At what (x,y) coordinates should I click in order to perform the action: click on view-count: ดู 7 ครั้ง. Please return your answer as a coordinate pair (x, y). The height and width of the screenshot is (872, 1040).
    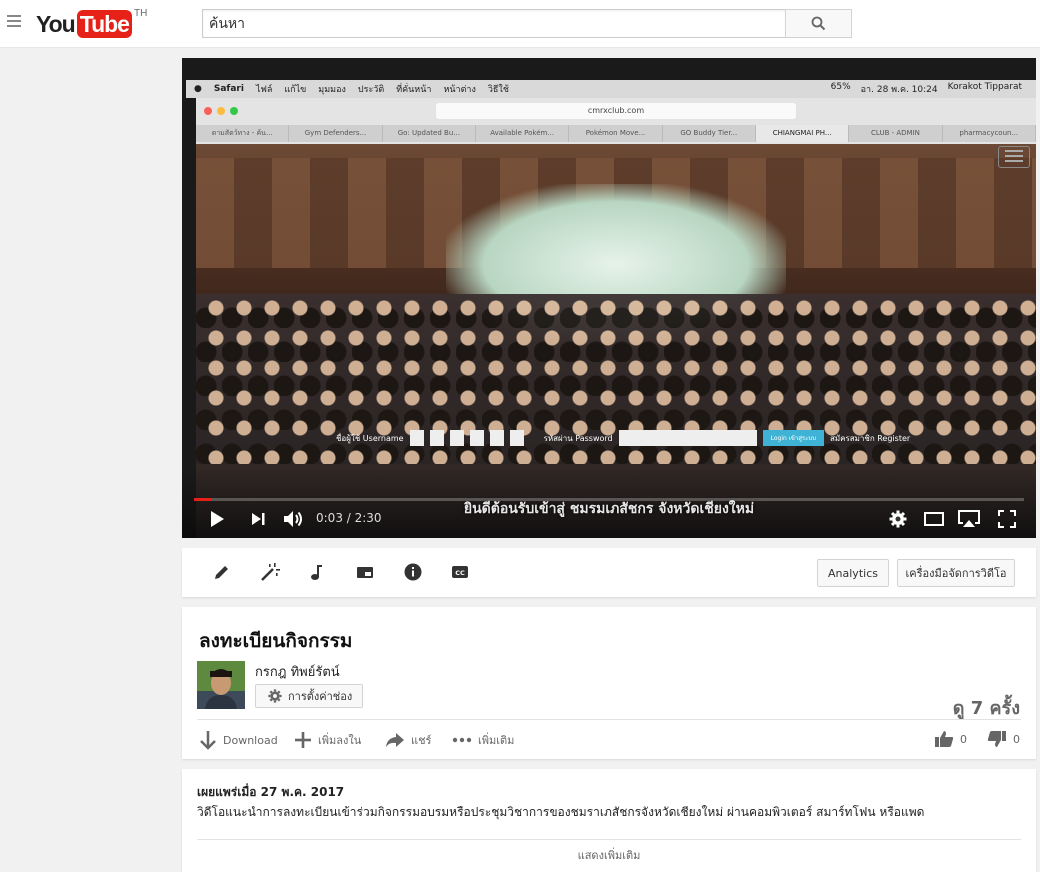
    Looking at the image, I should click on (986, 708).